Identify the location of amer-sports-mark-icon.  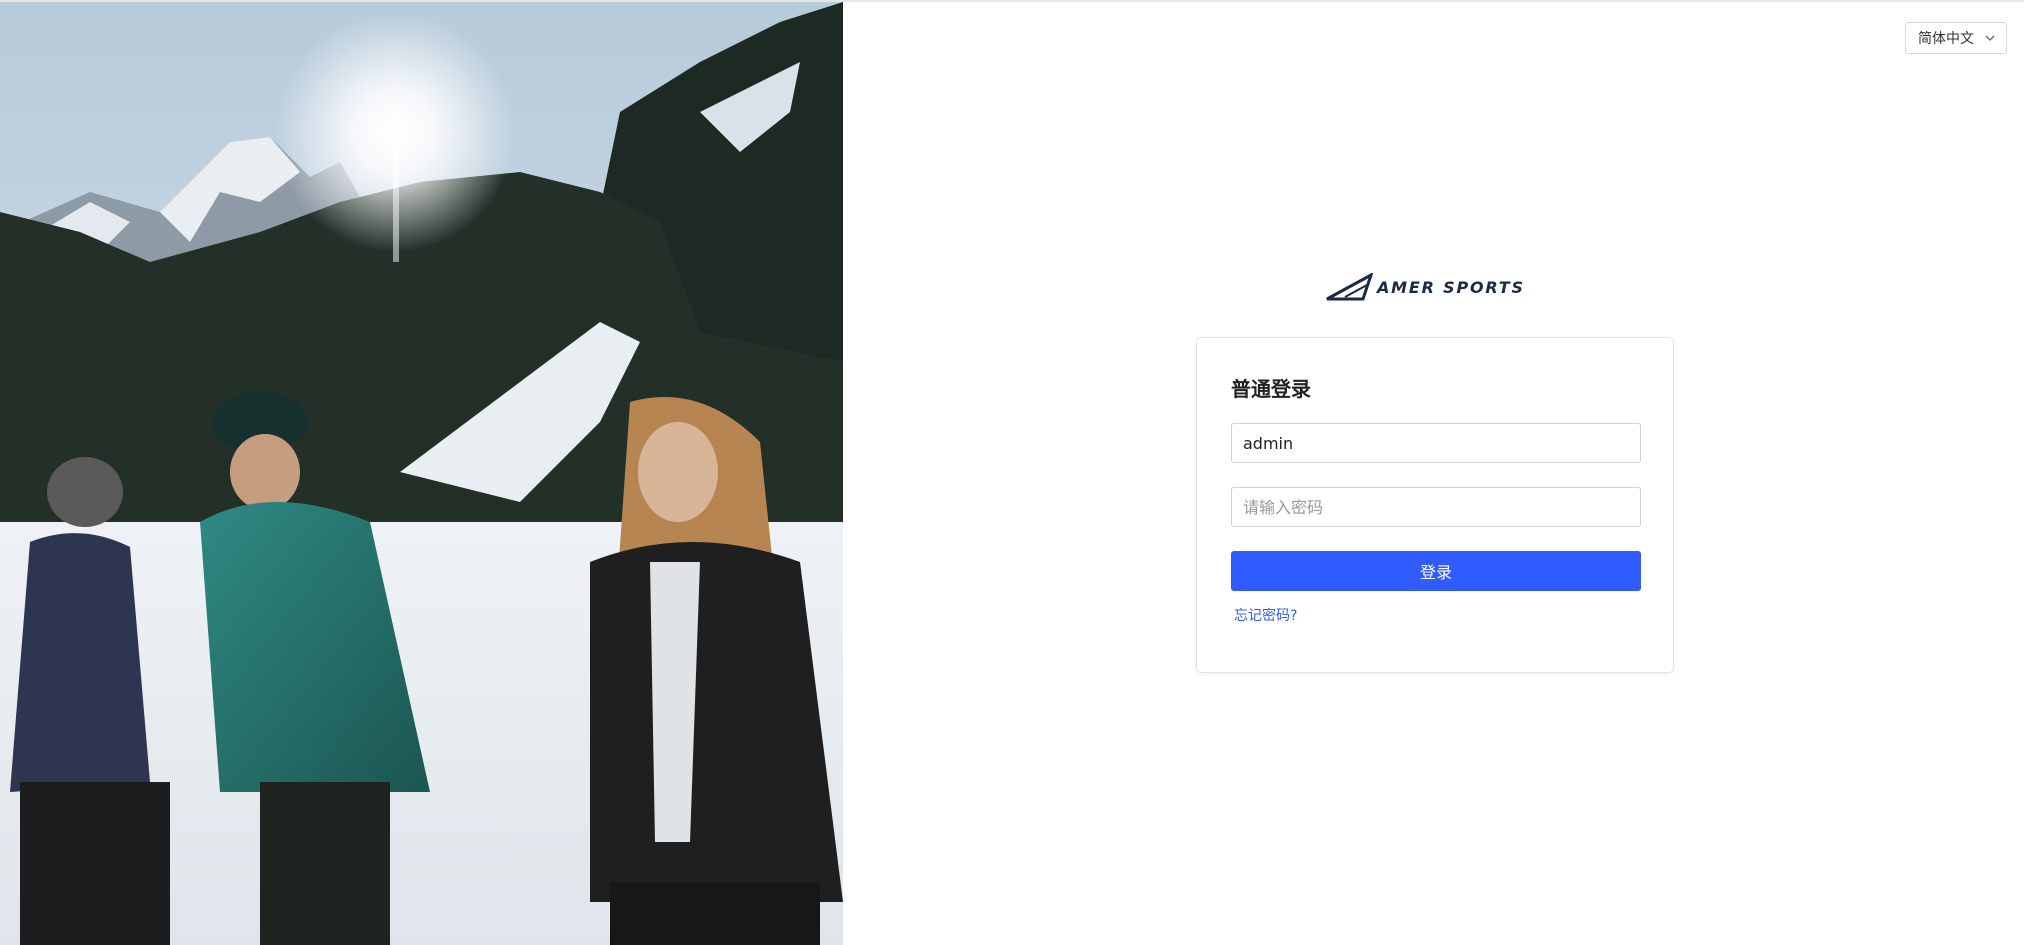
(1349, 287).